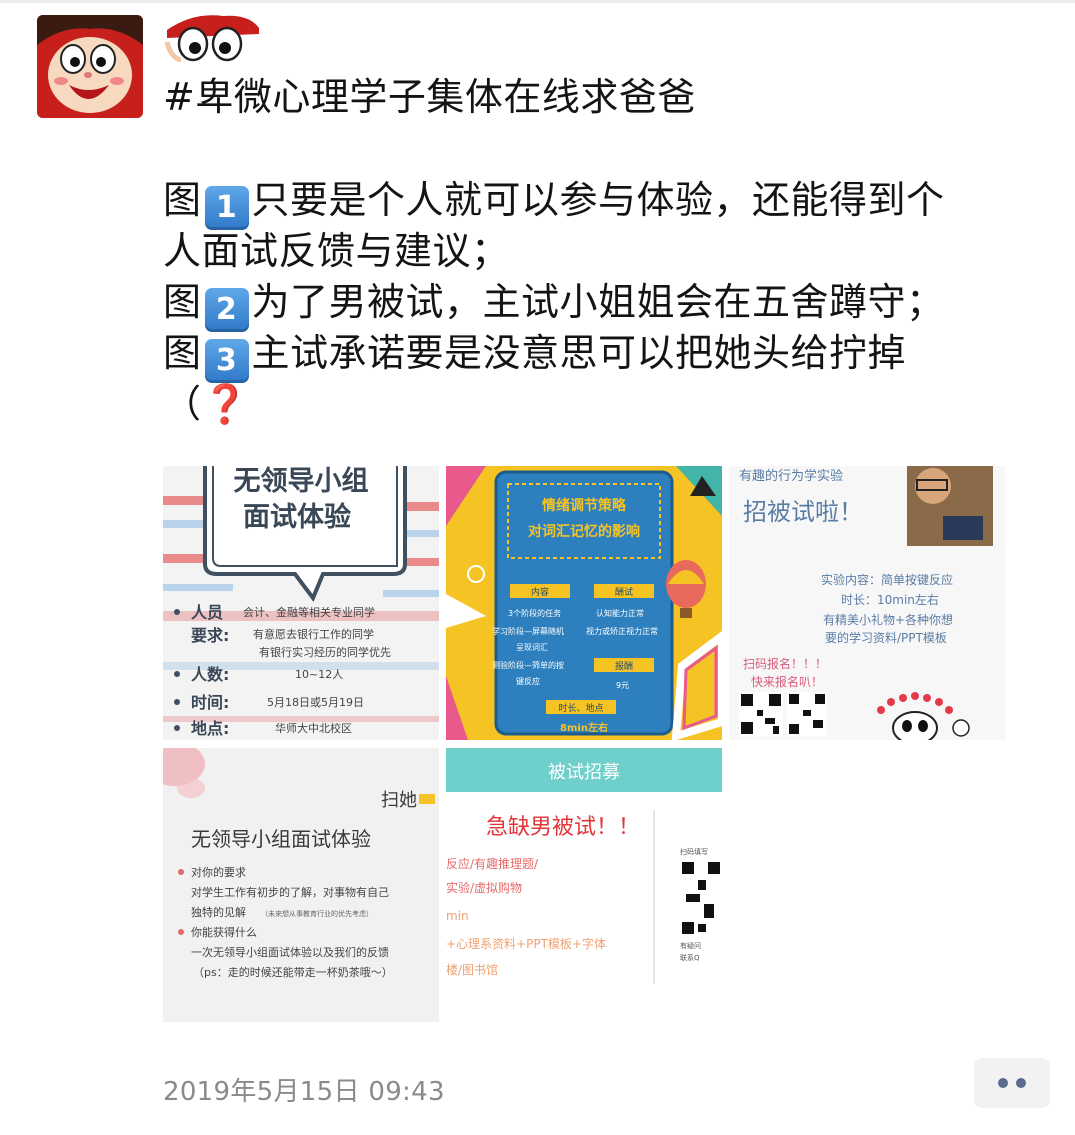 The width and height of the screenshot is (1075, 1135). I want to click on post-line-l3: 图 2 为了男被试，主试小姐姐会在五舍蹲守；, so click(603, 304).